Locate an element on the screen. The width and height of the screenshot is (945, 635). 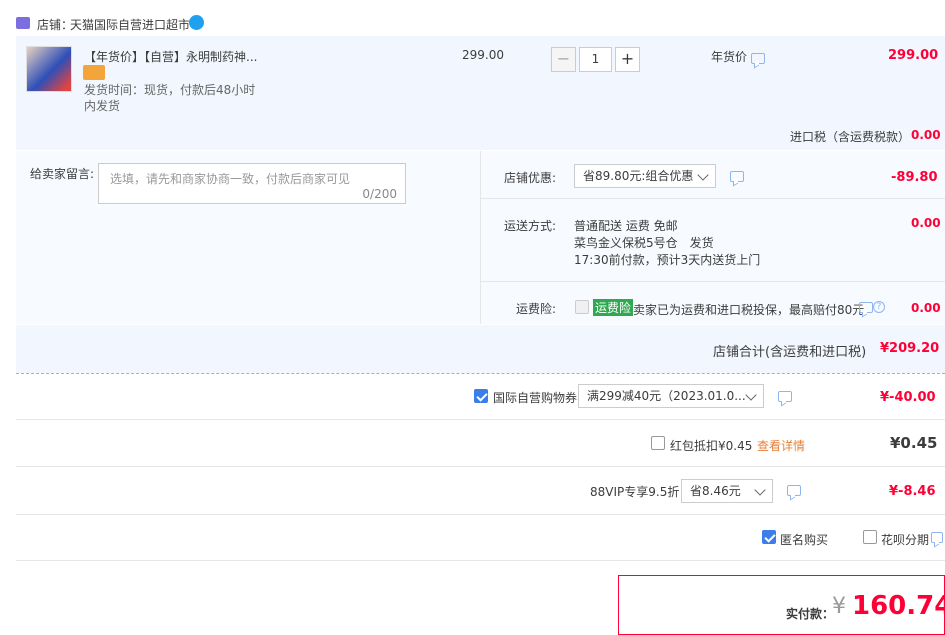
shop-total-value: ¥209.20 is located at coordinates (910, 348).